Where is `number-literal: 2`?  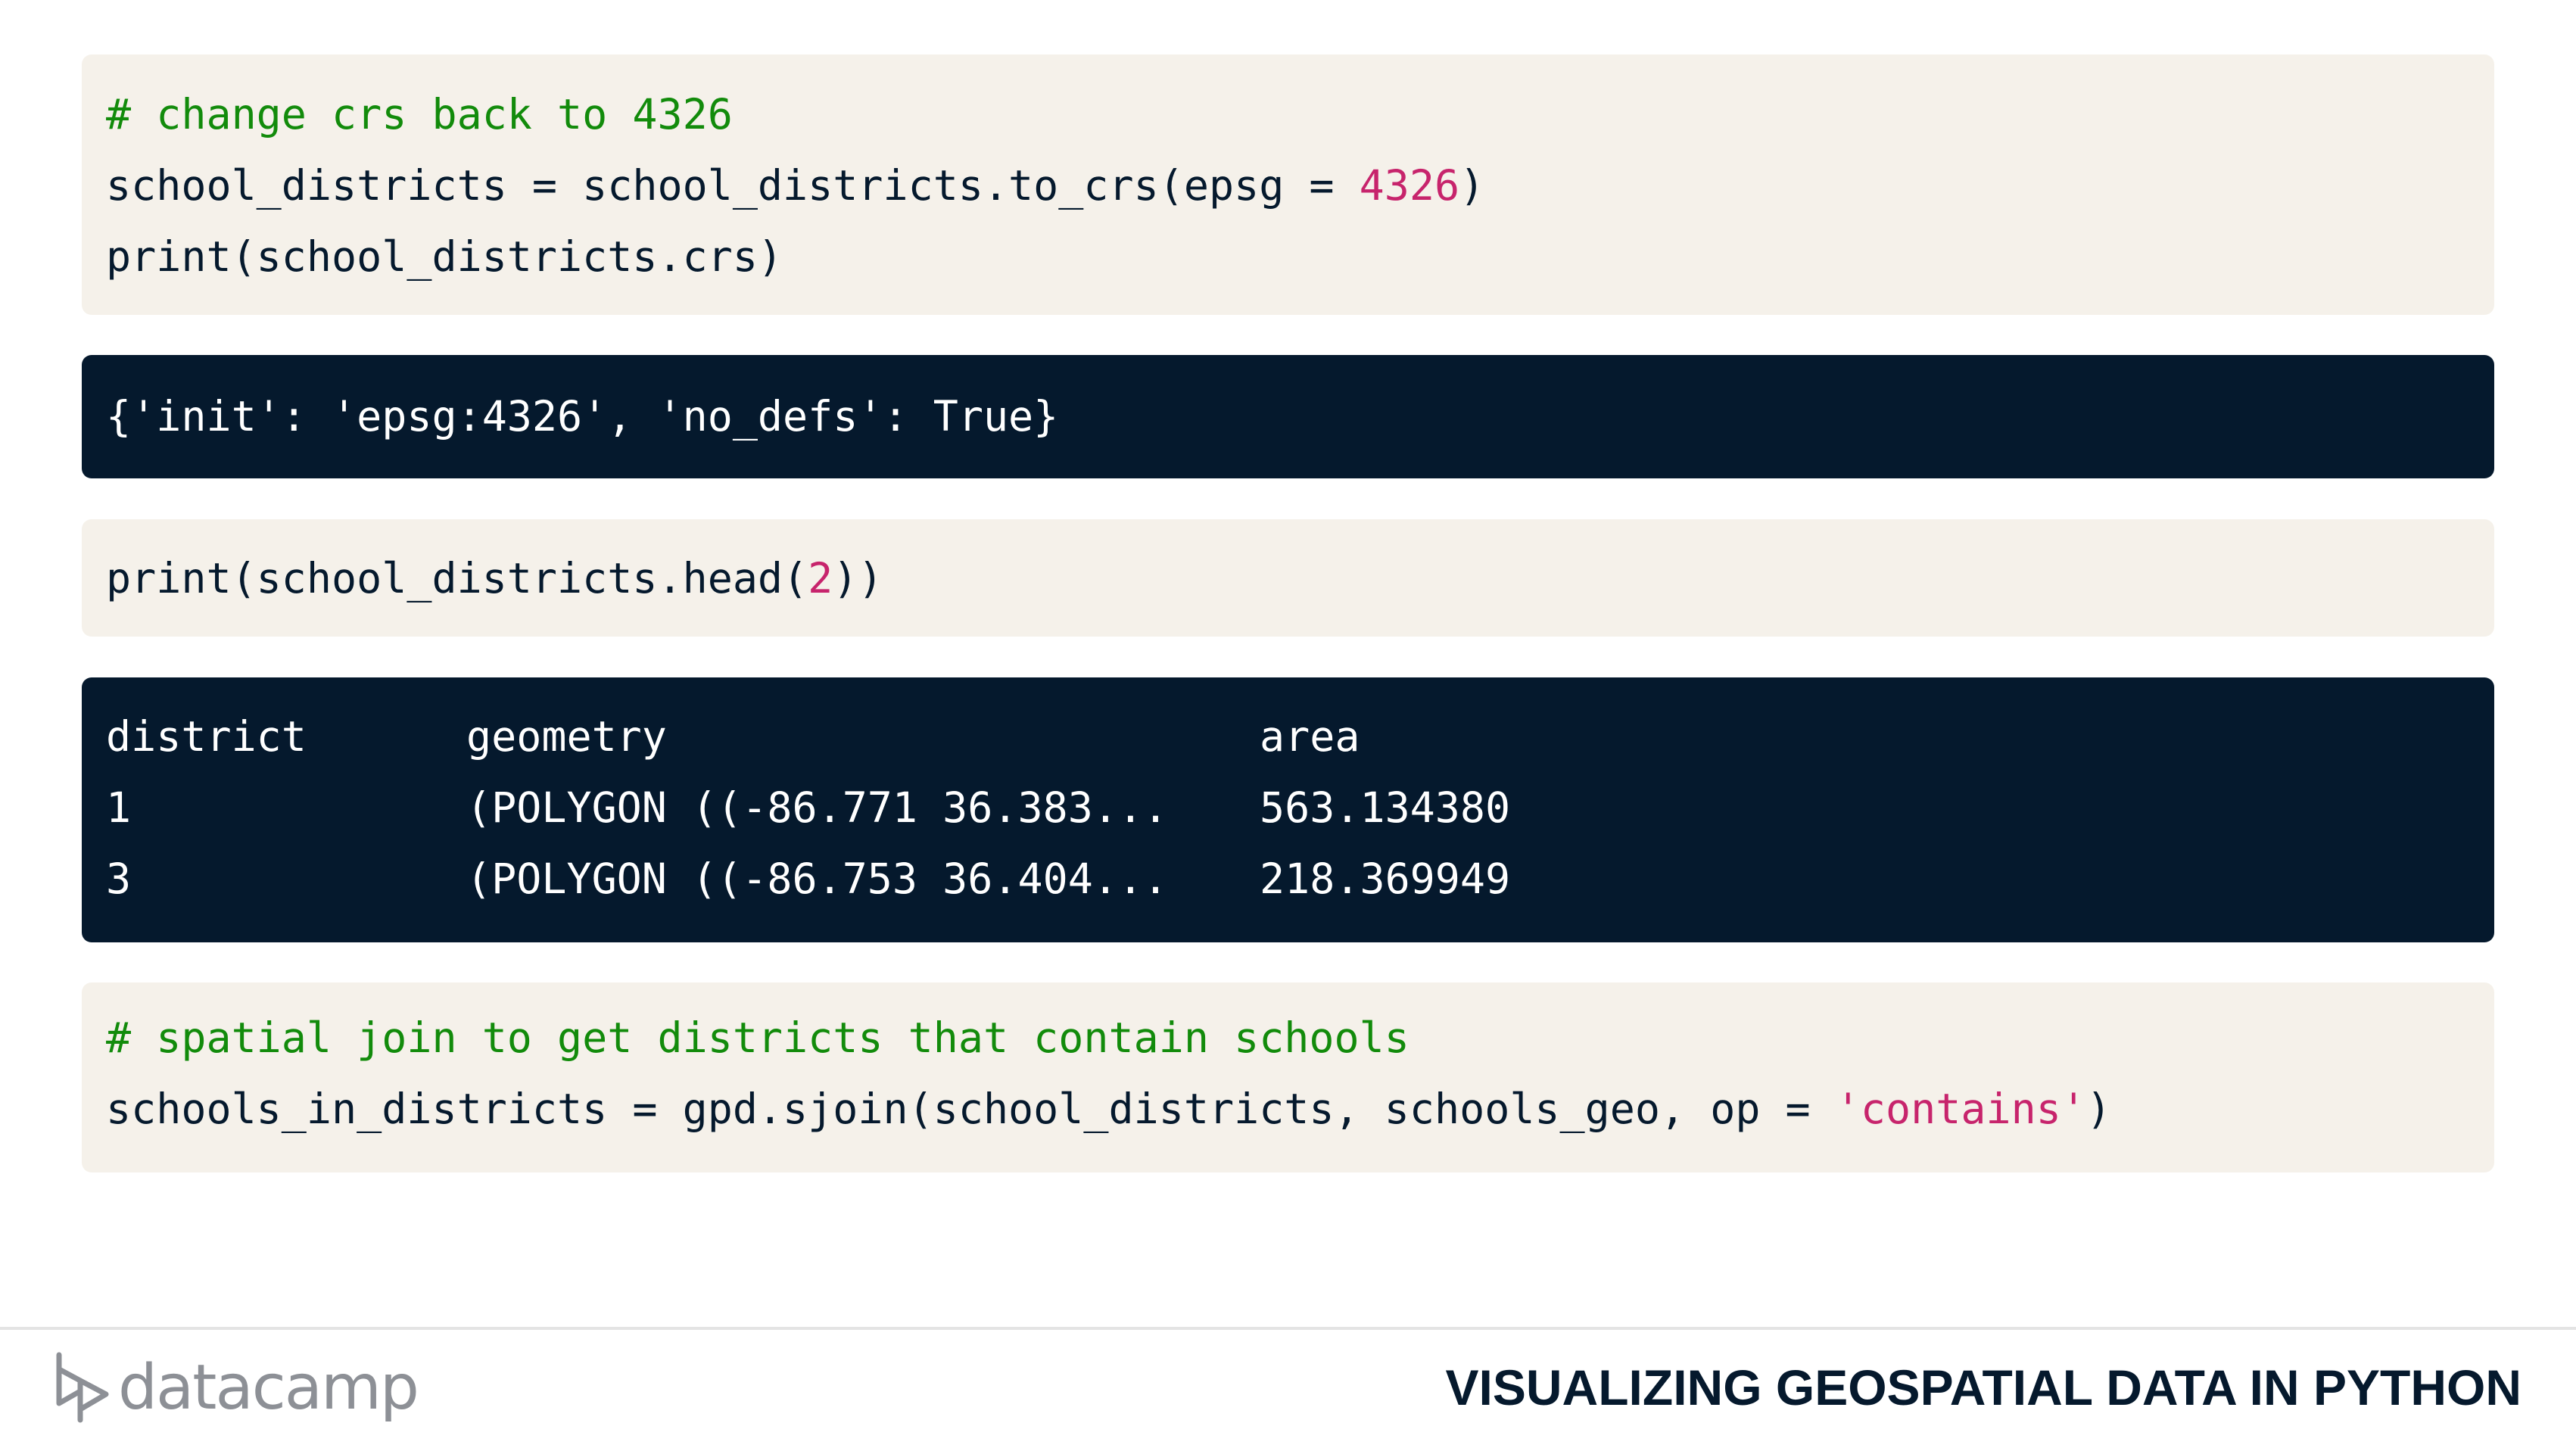 number-literal: 2 is located at coordinates (820, 578).